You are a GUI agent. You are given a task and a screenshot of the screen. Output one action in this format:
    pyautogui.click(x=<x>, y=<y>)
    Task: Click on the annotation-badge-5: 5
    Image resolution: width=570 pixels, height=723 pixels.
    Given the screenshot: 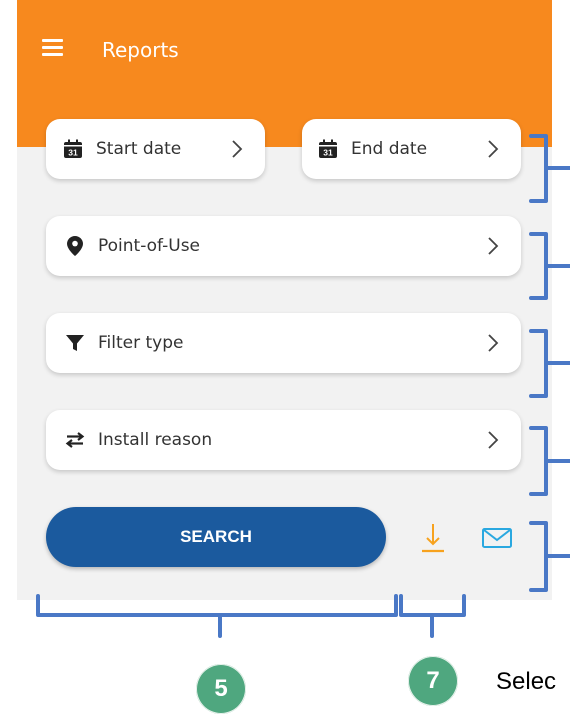 What is the action you would take?
    pyautogui.click(x=221, y=689)
    